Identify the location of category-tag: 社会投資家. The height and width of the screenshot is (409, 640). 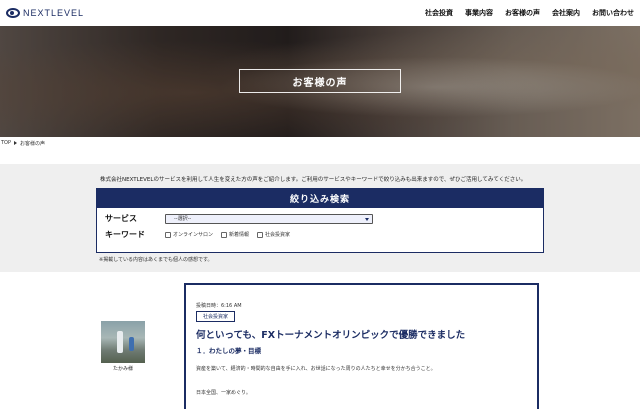
(216, 316).